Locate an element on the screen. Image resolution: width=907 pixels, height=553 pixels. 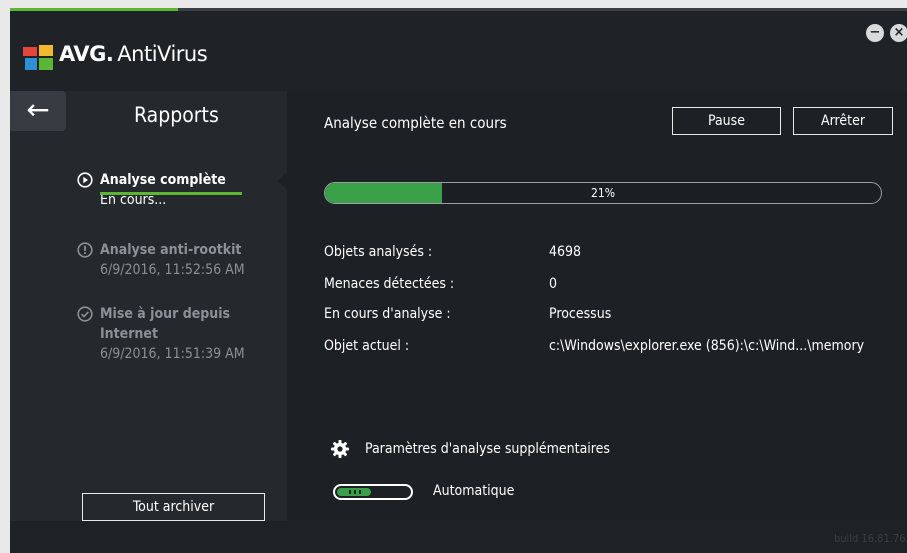
scan-progress-bar: 21% is located at coordinates (603, 193).